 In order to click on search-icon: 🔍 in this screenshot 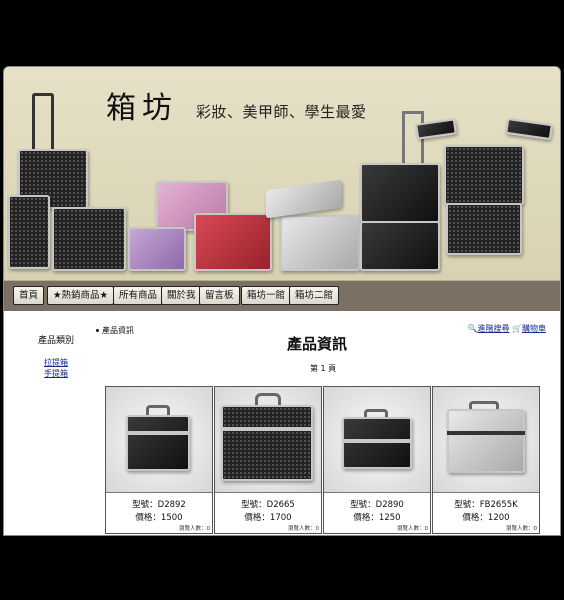, I will do `click(472, 328)`.